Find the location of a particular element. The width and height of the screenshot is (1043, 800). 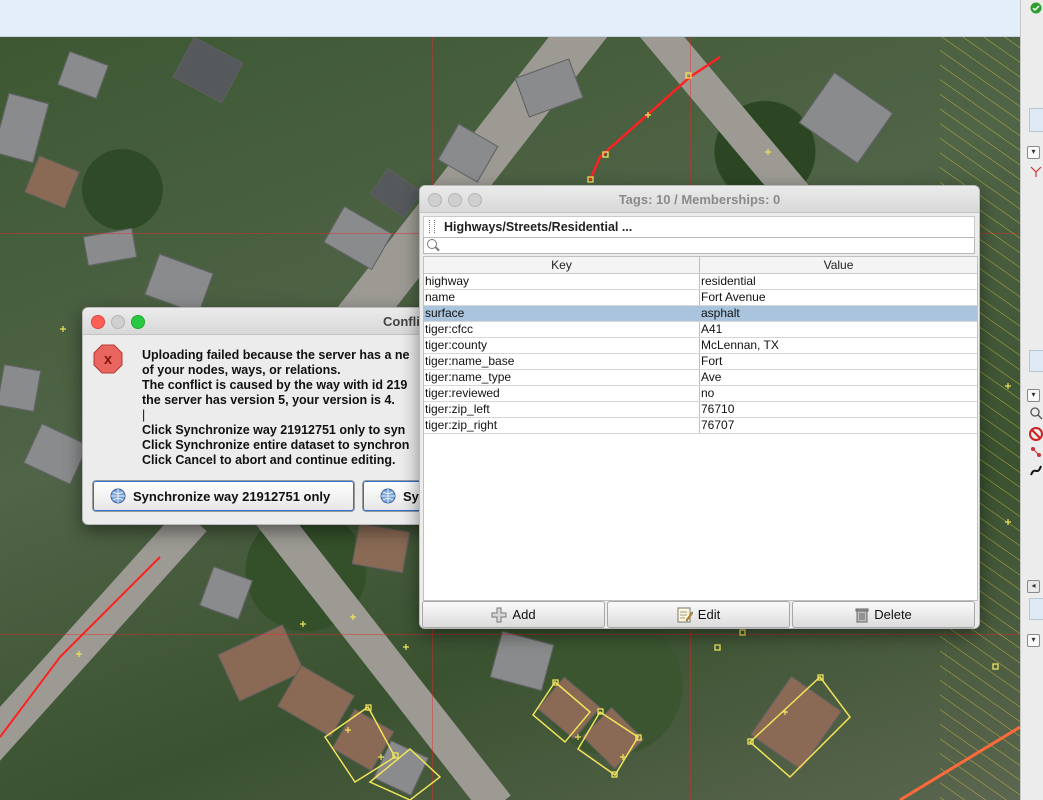

edit-icon is located at coordinates (685, 614).